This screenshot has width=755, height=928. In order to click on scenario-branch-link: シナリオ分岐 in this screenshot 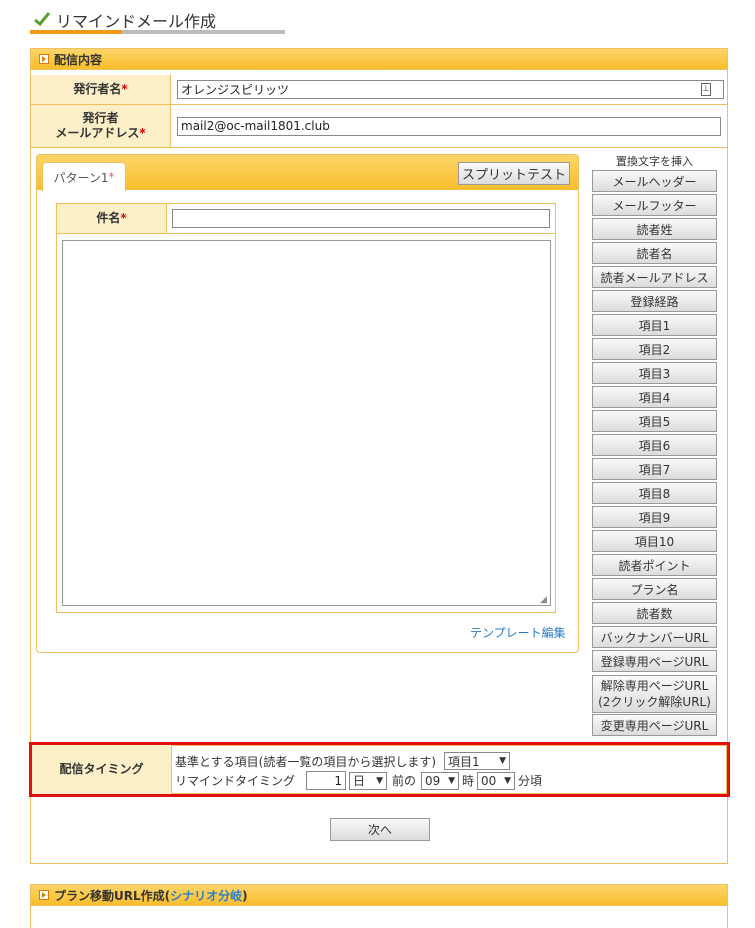, I will do `click(206, 896)`.